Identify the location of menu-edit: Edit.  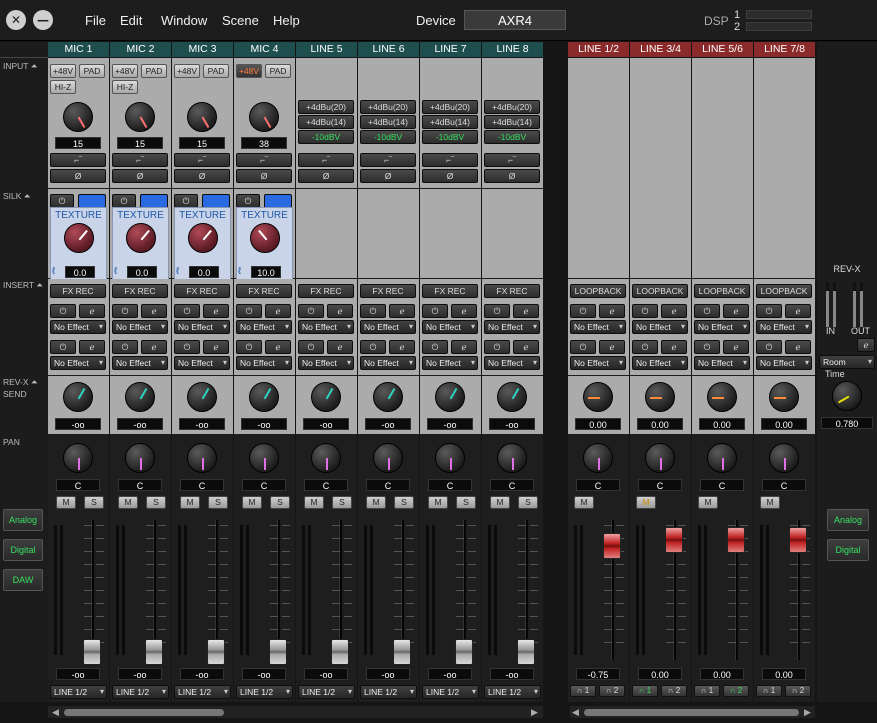
(131, 20).